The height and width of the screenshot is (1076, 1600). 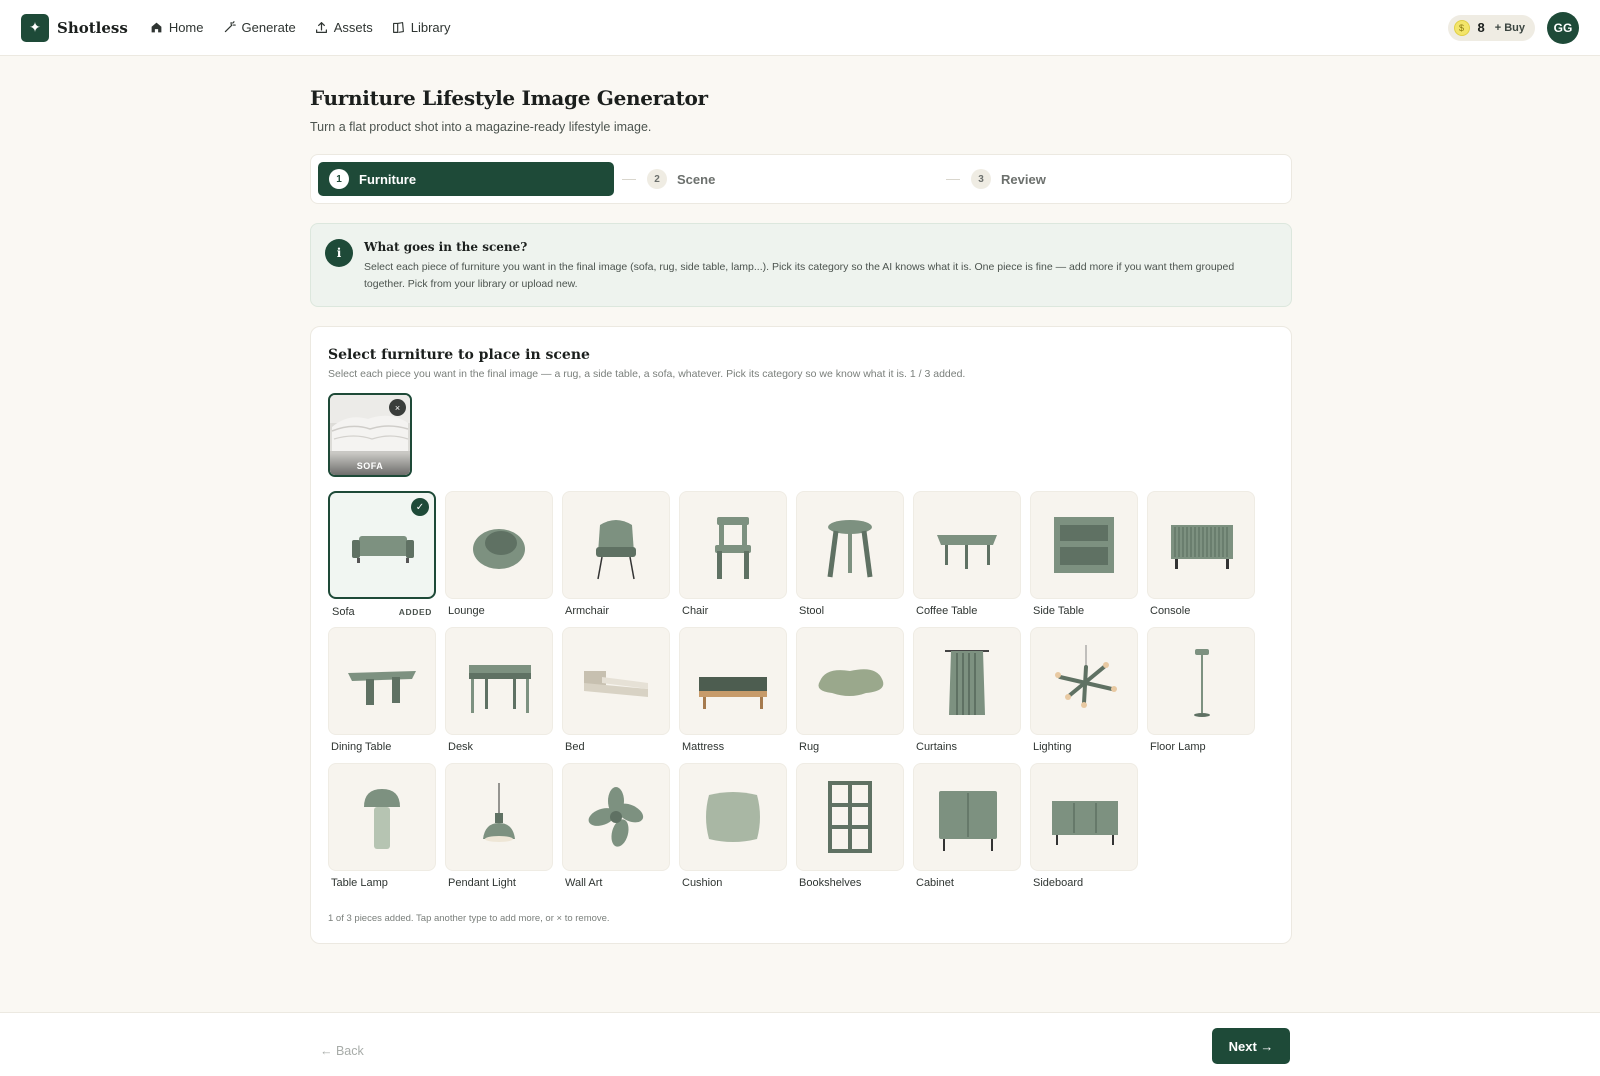 What do you see at coordinates (733, 548) in the screenshot?
I see `chair-icon` at bounding box center [733, 548].